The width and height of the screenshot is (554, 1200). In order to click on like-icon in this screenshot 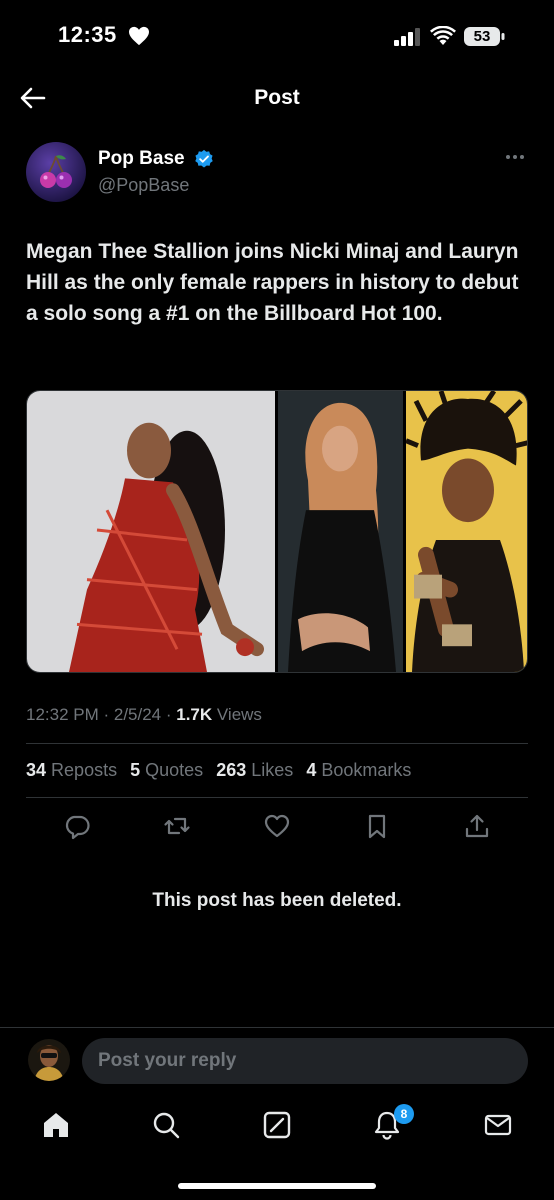, I will do `click(277, 826)`.